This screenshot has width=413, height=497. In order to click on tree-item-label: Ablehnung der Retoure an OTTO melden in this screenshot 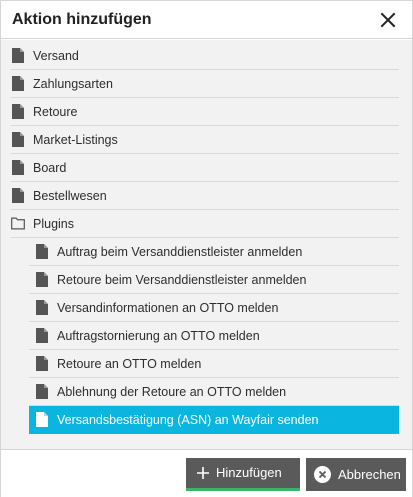, I will do `click(172, 391)`.